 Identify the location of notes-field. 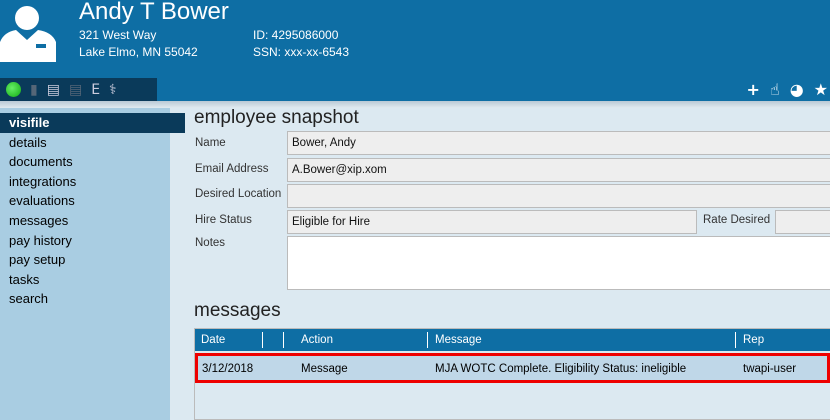
(558, 263).